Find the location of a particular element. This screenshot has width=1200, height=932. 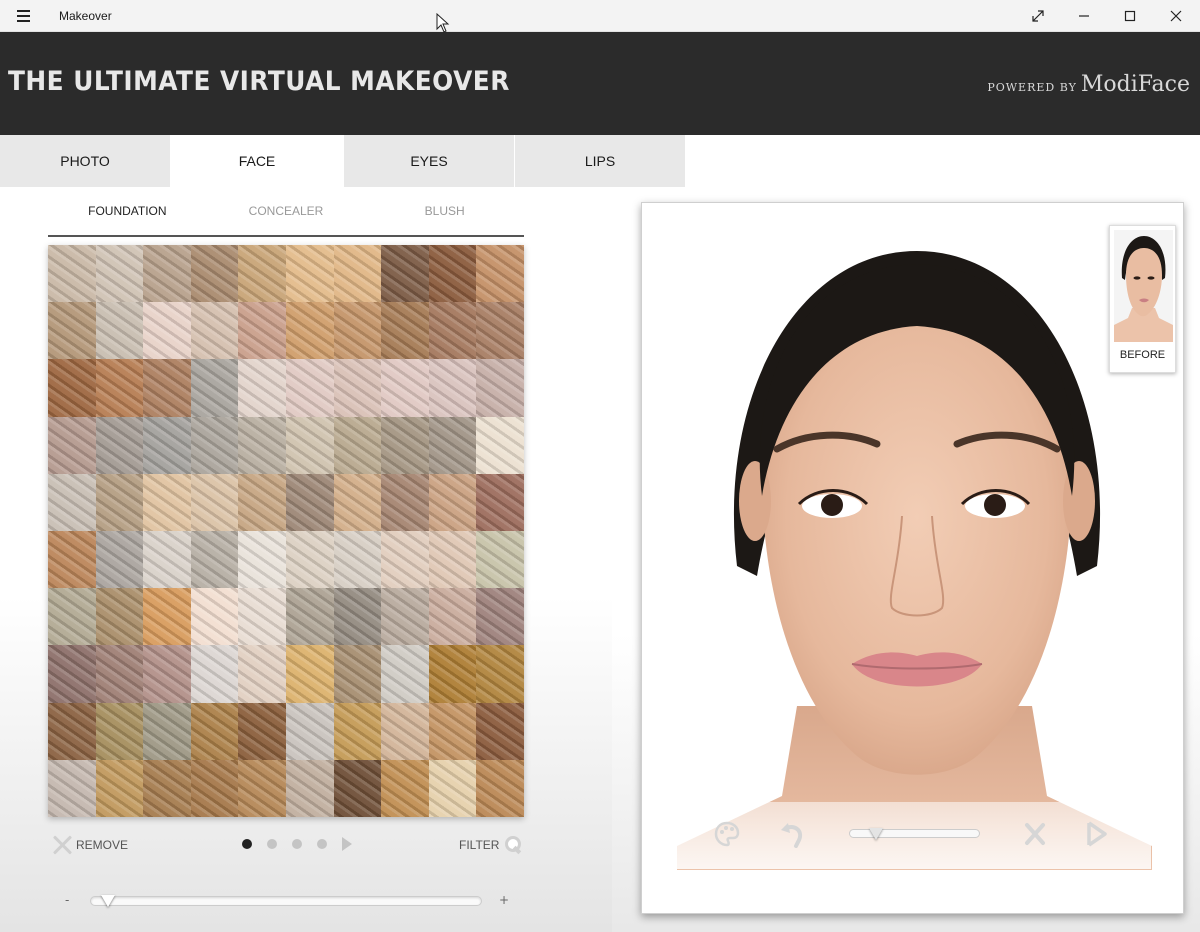

slider-thumb is located at coordinates (107, 901).